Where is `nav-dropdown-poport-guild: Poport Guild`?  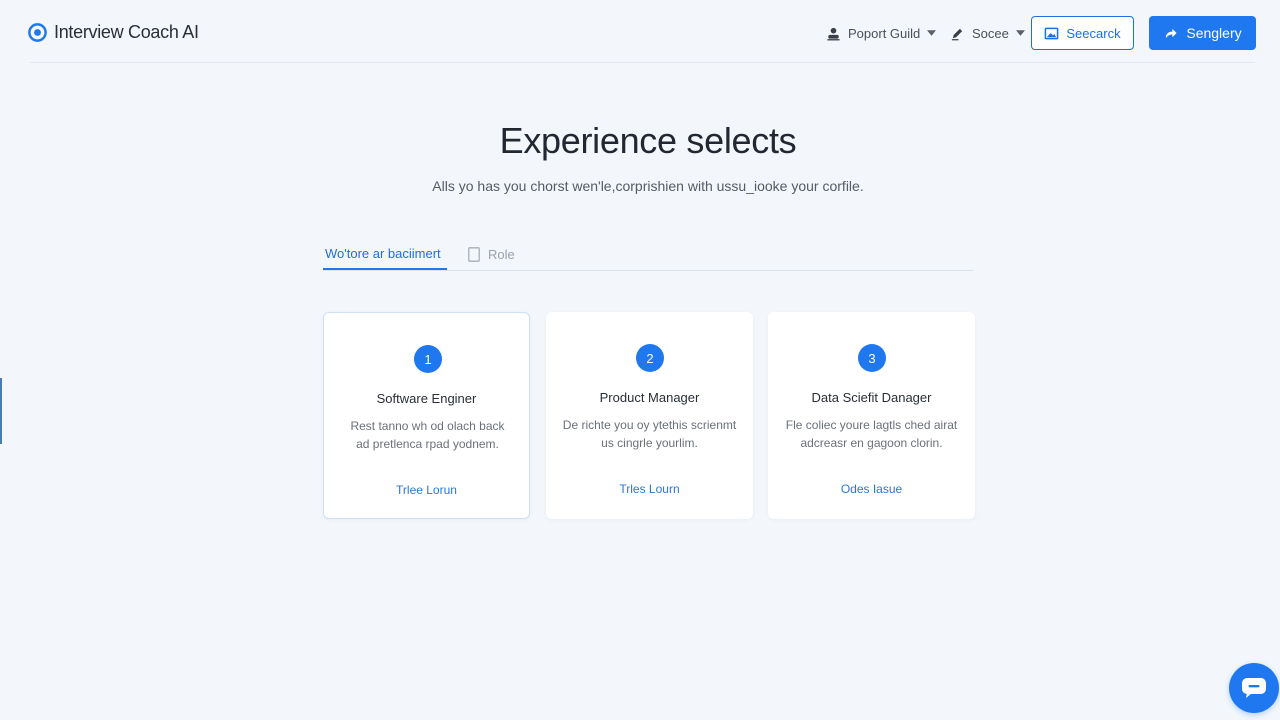 nav-dropdown-poport-guild: Poport Guild is located at coordinates (881, 33).